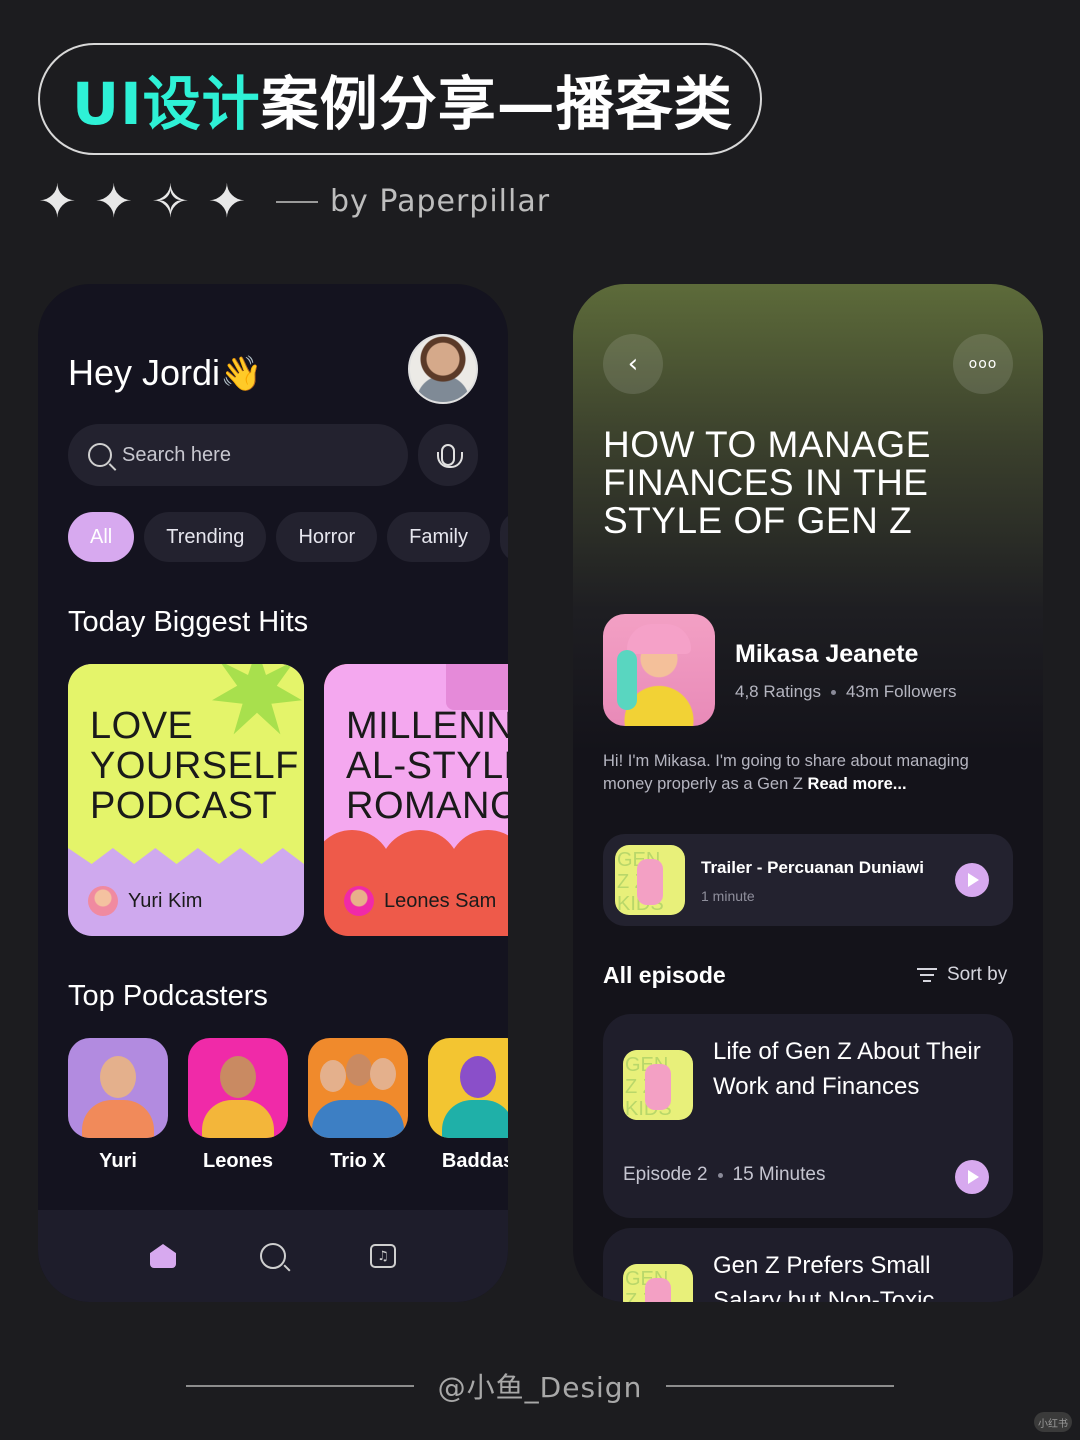 The height and width of the screenshot is (1440, 1080). What do you see at coordinates (496, 104) in the screenshot?
I see `title-rest: 案例分享—播客类` at bounding box center [496, 104].